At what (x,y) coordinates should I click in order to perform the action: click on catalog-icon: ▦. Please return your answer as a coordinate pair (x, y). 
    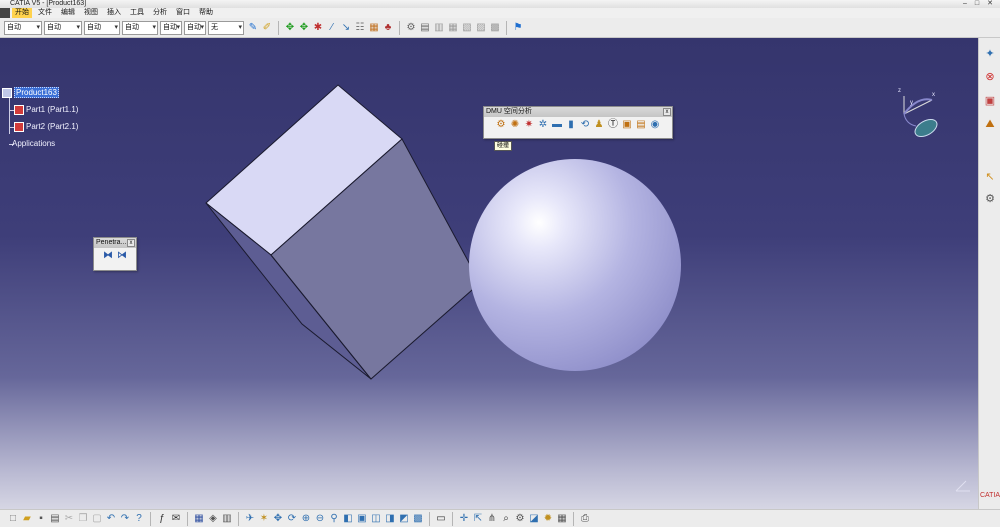
    Looking at the image, I should click on (199, 519).